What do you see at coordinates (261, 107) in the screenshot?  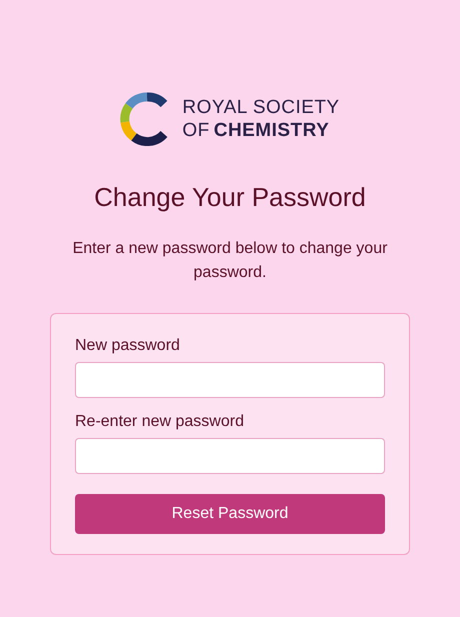 I see `logo-text: ROYAL SOCIETY` at bounding box center [261, 107].